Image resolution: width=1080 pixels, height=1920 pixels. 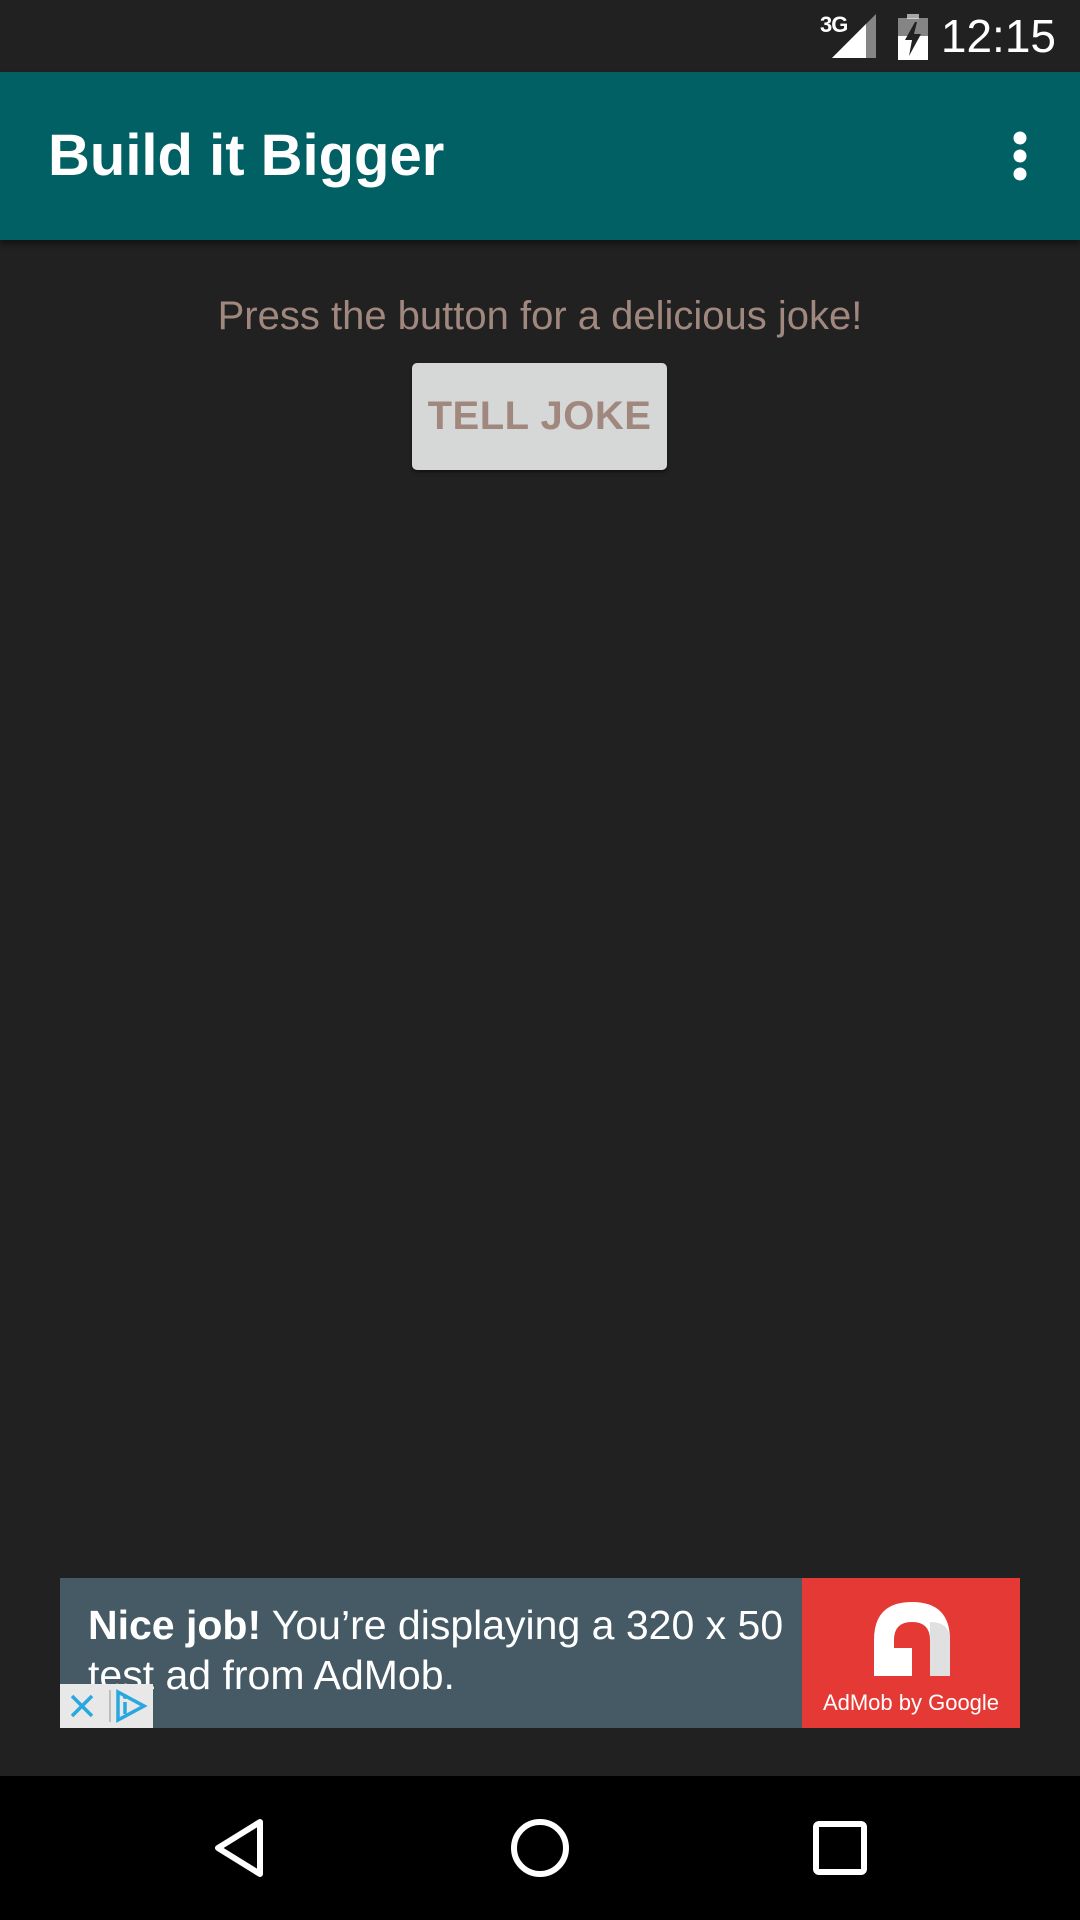 I want to click on clock: 12:15, so click(x=998, y=36).